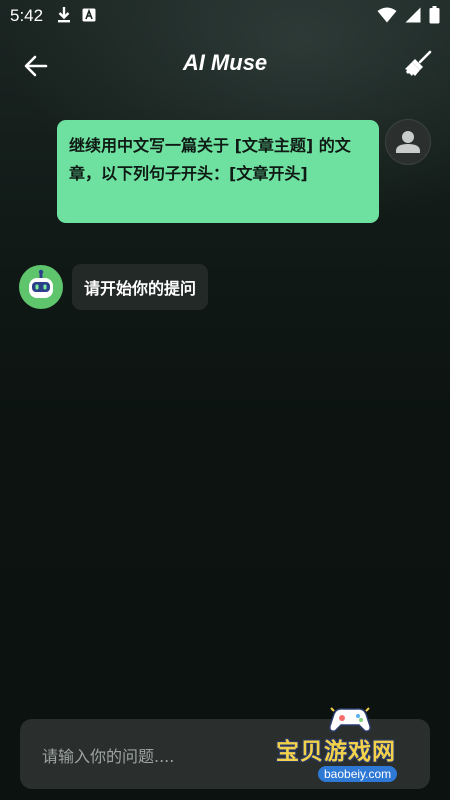  I want to click on status-left-icons, so click(76, 15).